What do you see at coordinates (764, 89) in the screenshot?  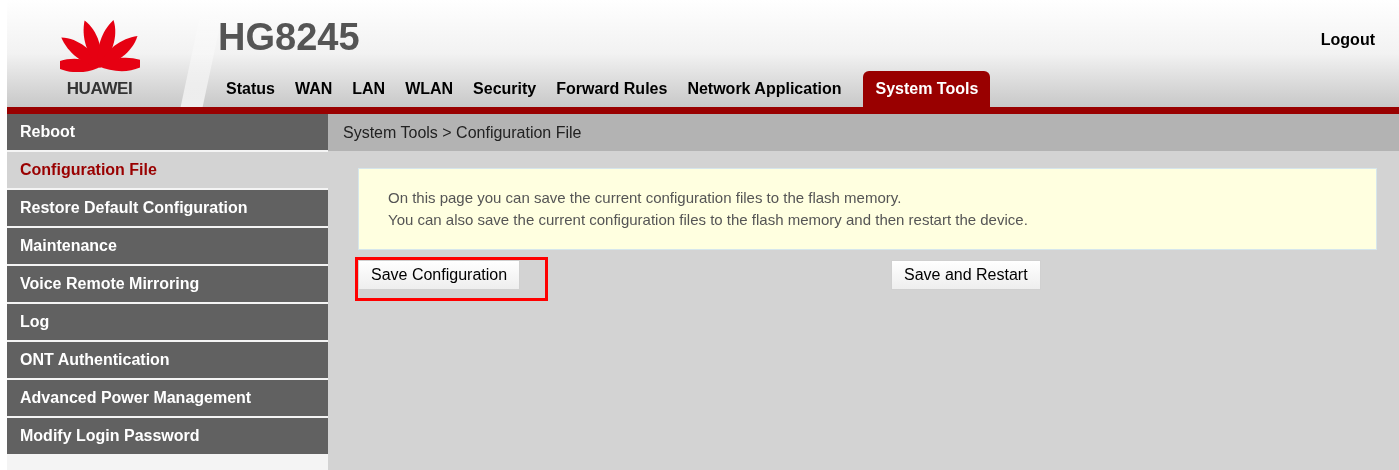 I see `nav-tab: Network Application` at bounding box center [764, 89].